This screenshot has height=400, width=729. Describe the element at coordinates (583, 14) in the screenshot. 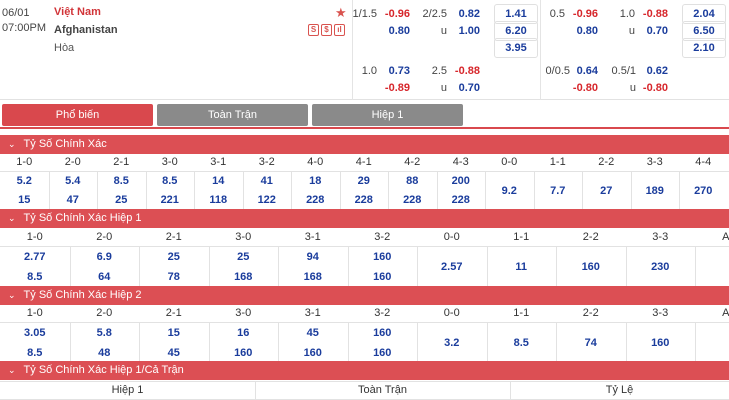

I see `ht-hdp-home-1: -0.96` at that location.